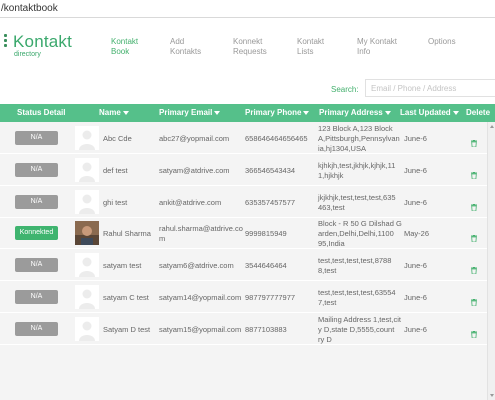  What do you see at coordinates (478, 112) in the screenshot?
I see `col-delete: Delete` at bounding box center [478, 112].